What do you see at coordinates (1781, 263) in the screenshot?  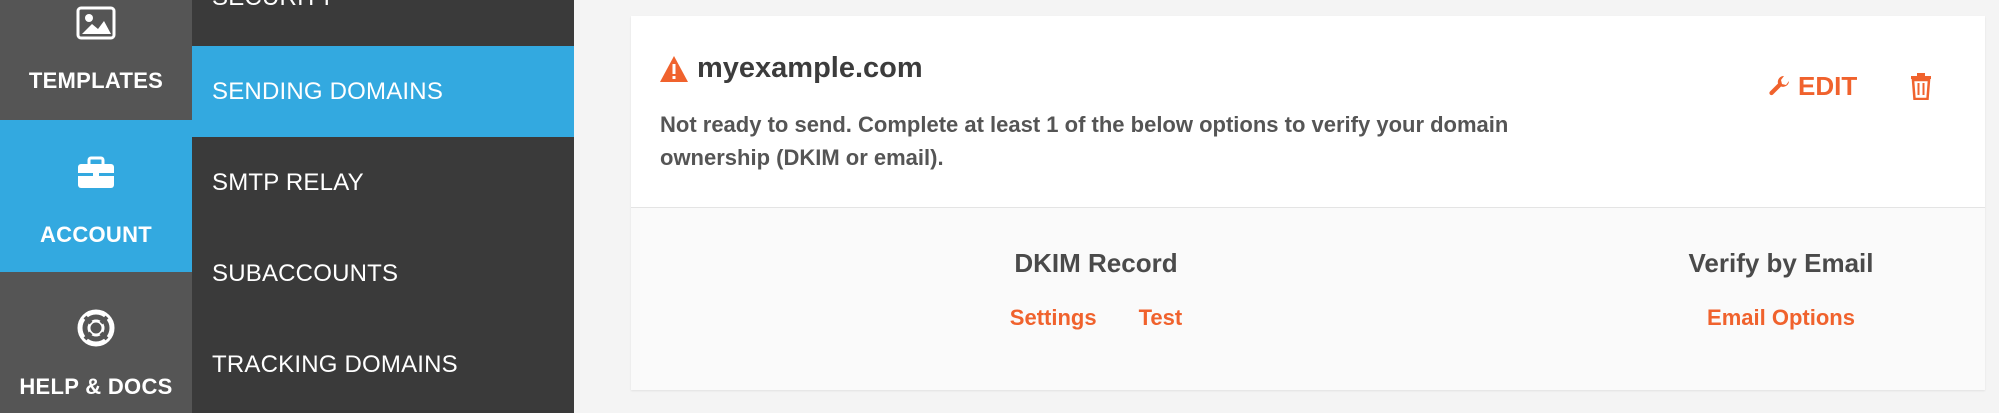 I see `verify-email-title: Verify by Email` at bounding box center [1781, 263].